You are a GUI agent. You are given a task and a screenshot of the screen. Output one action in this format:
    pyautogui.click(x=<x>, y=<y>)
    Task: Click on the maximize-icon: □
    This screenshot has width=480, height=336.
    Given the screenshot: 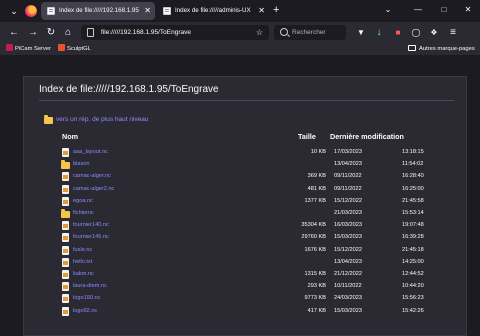 What is the action you would take?
    pyautogui.click(x=444, y=10)
    